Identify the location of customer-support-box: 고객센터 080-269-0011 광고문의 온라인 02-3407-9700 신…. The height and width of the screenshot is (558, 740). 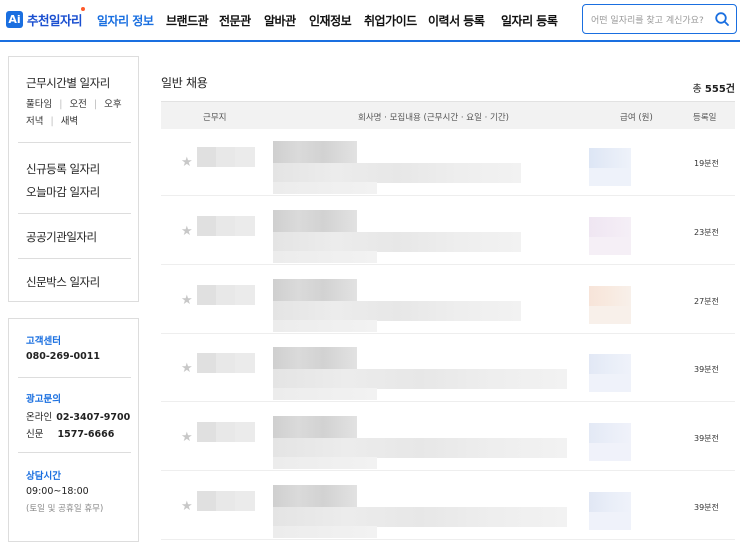
(73, 430).